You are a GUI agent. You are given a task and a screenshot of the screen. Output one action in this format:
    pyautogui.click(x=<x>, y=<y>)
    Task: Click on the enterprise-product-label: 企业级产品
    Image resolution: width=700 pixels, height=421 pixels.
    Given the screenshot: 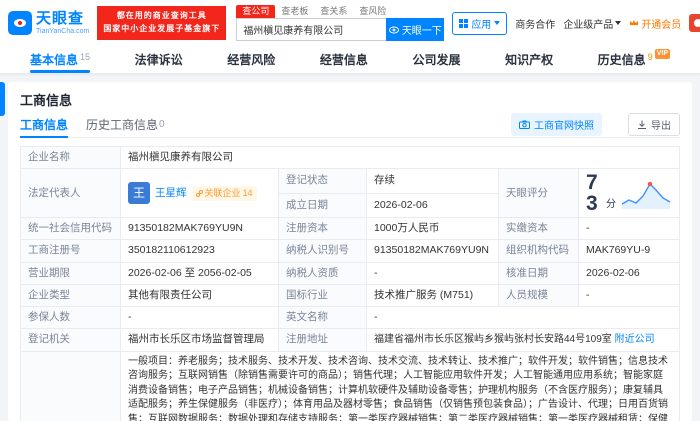 What is the action you would take?
    pyautogui.click(x=588, y=25)
    